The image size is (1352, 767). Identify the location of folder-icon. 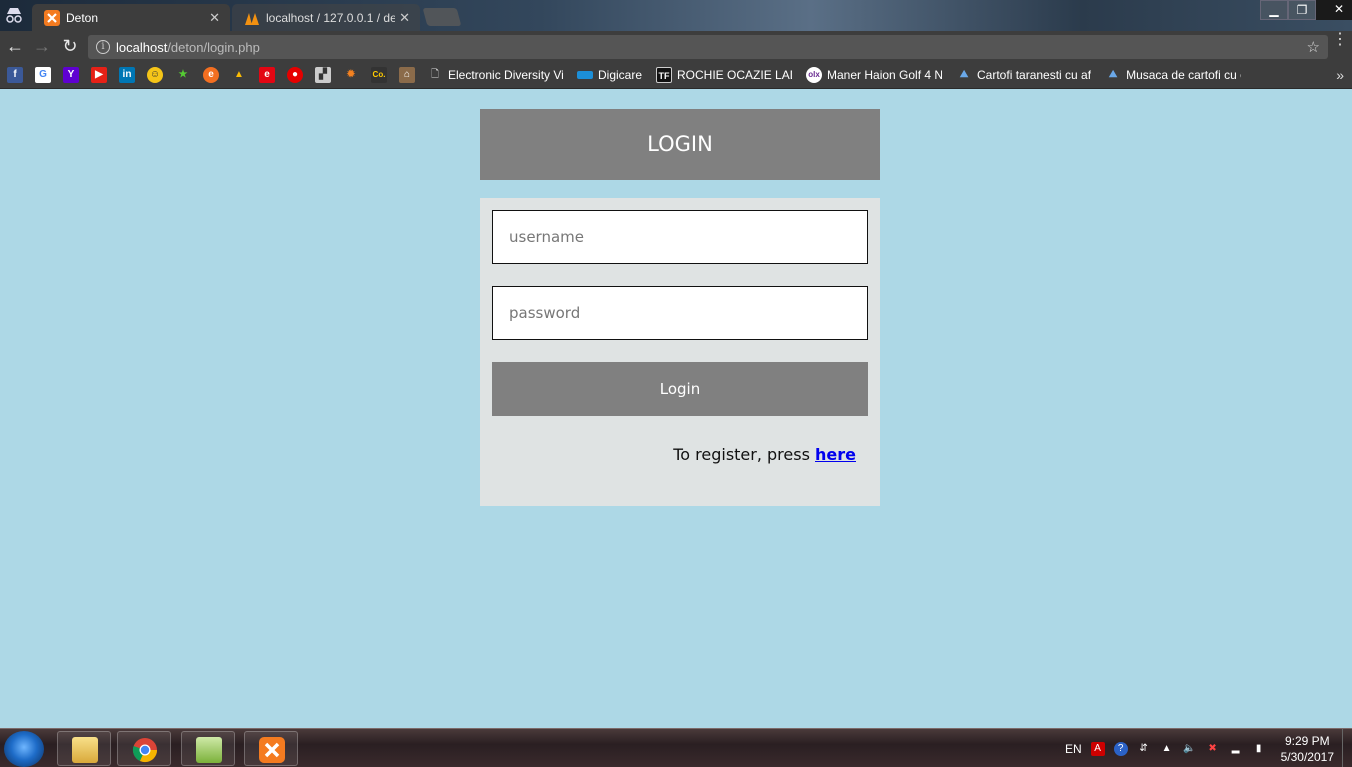
(85, 750).